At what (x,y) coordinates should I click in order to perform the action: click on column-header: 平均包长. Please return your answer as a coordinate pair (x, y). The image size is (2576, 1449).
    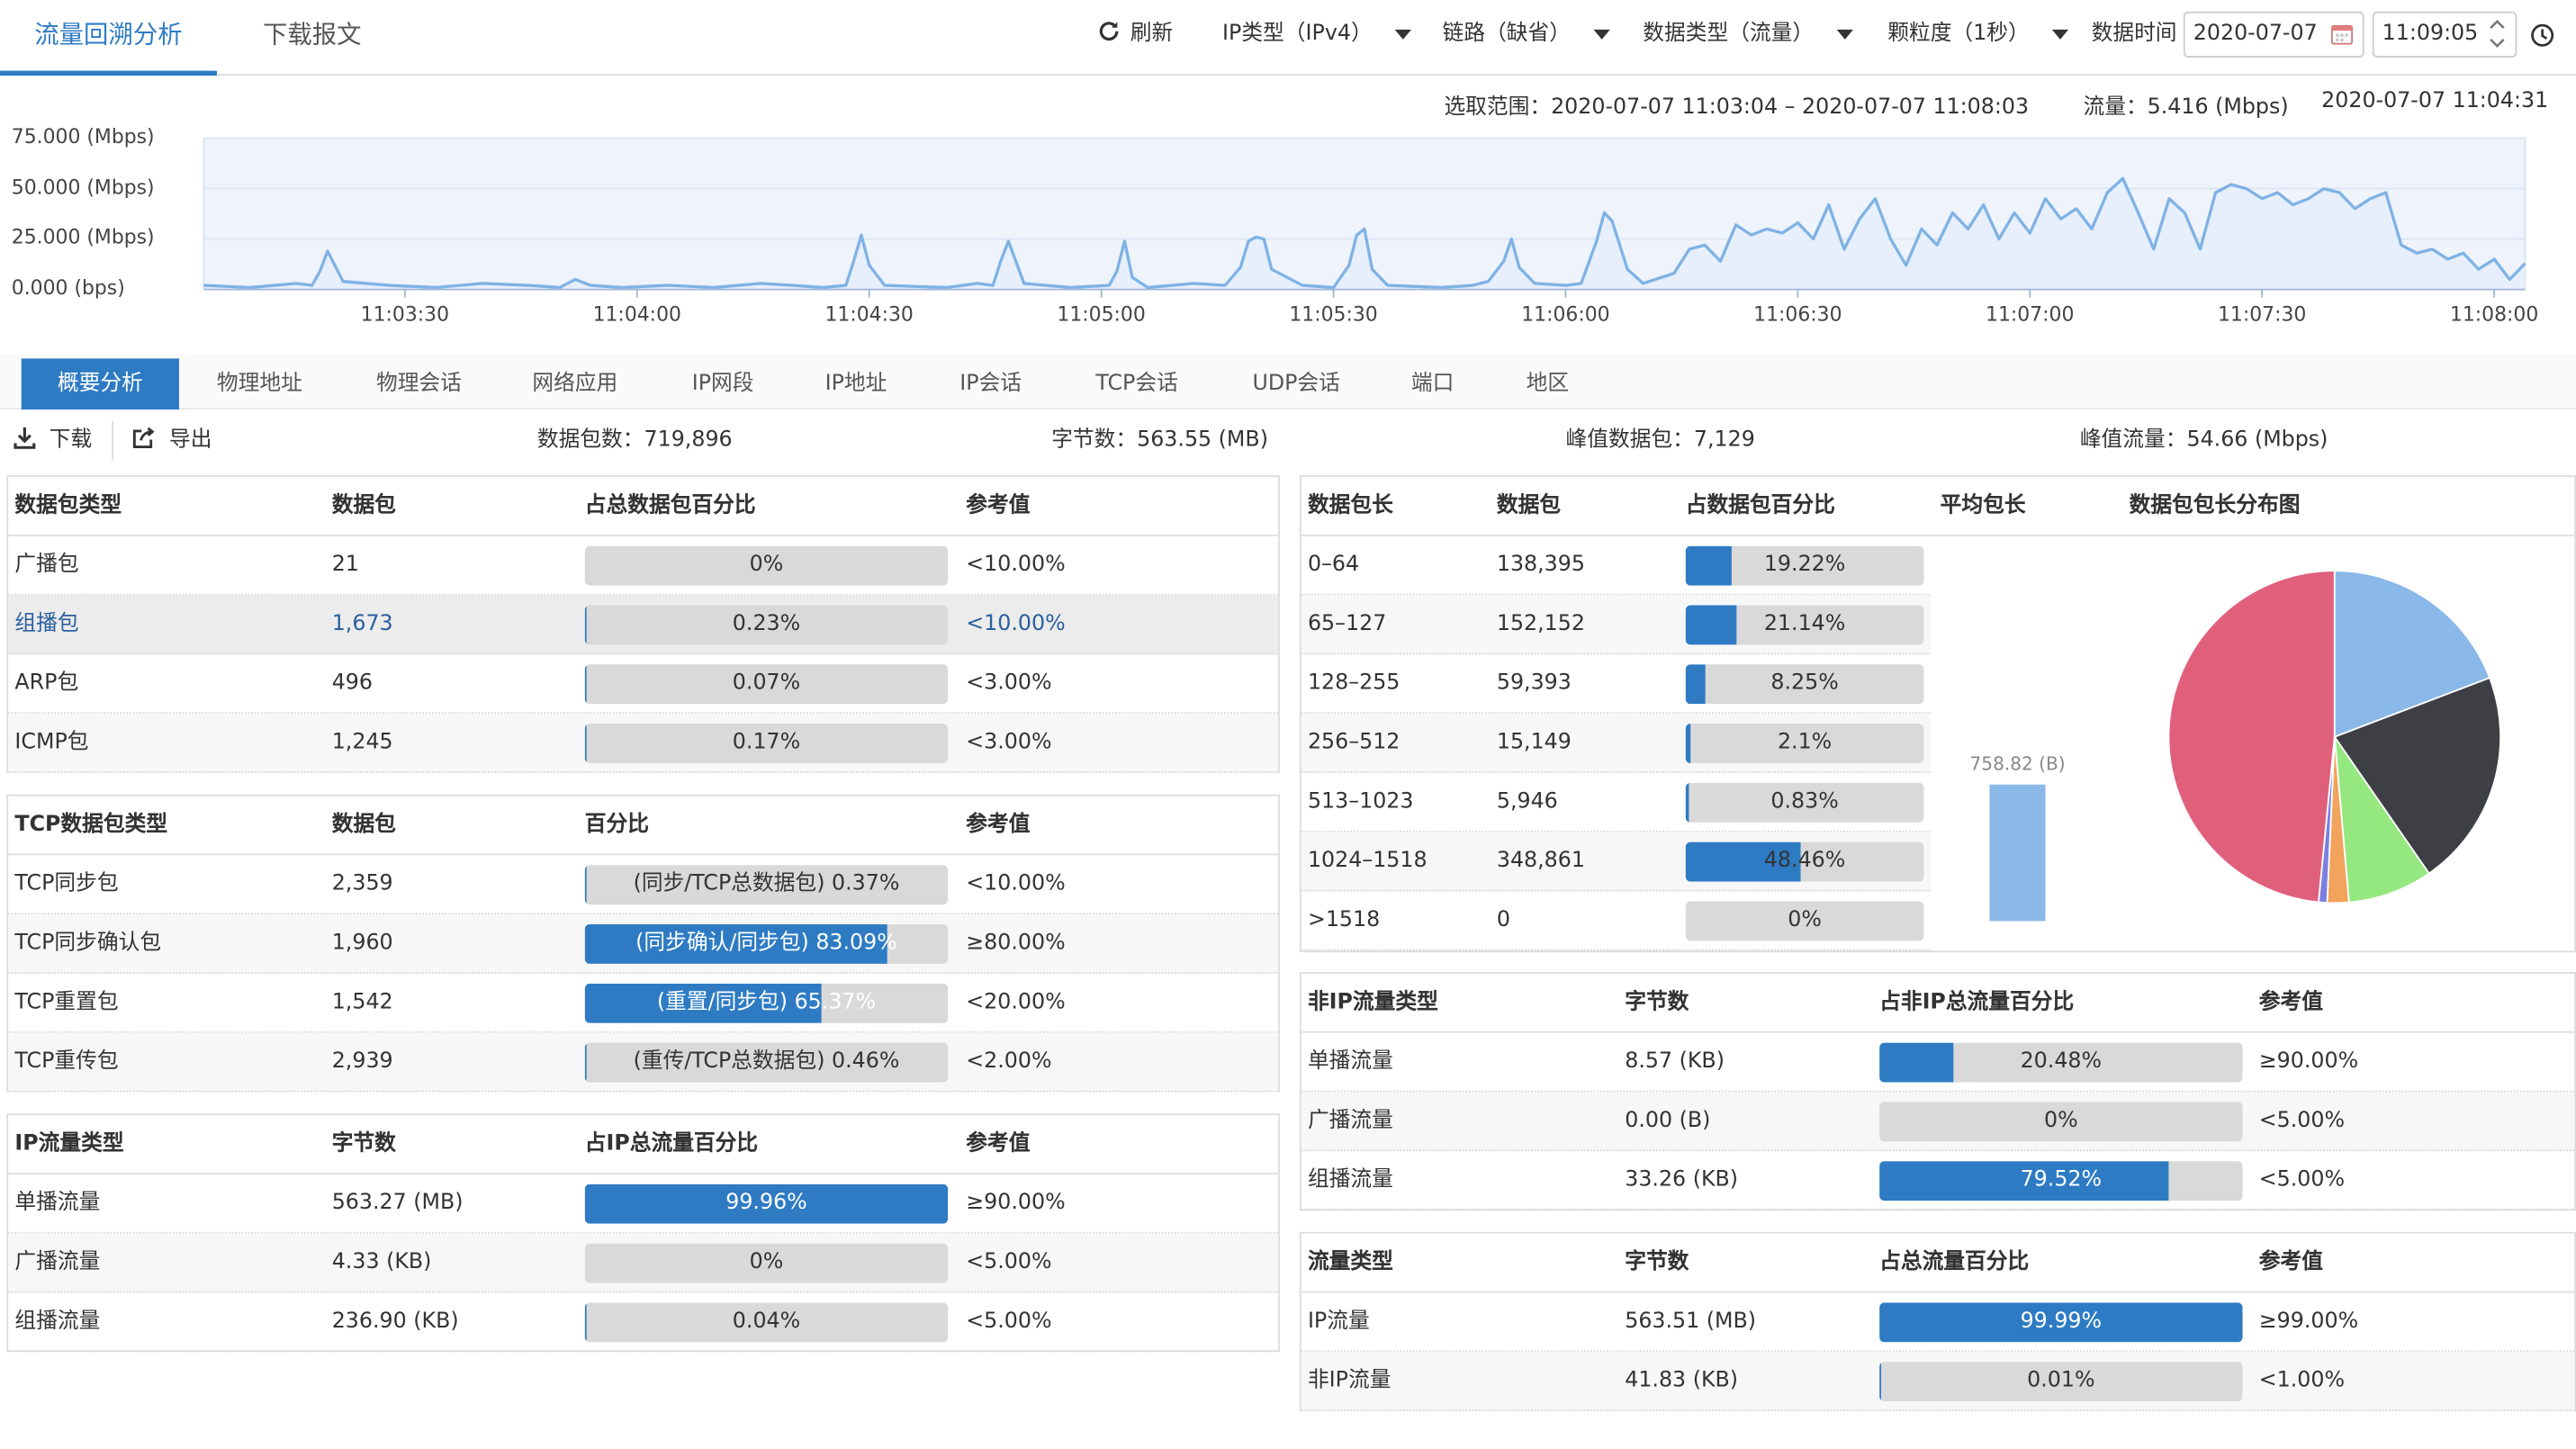
    Looking at the image, I should click on (1983, 506).